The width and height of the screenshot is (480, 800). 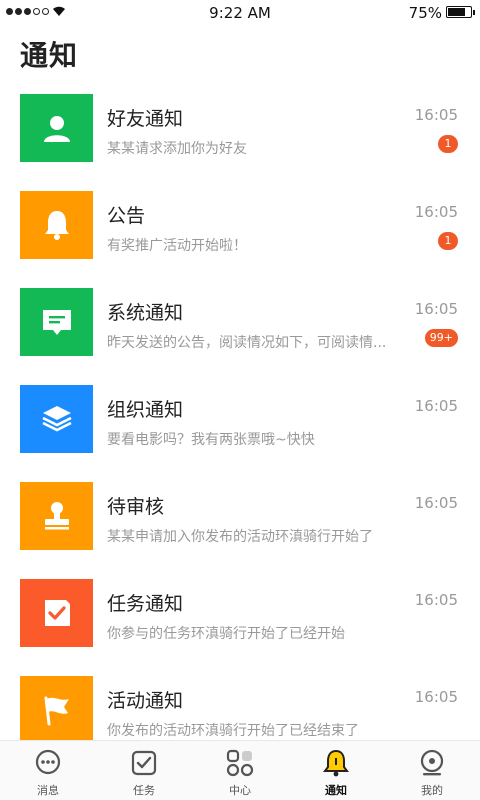 I want to click on tab-tasks: 任务, so click(x=144, y=770).